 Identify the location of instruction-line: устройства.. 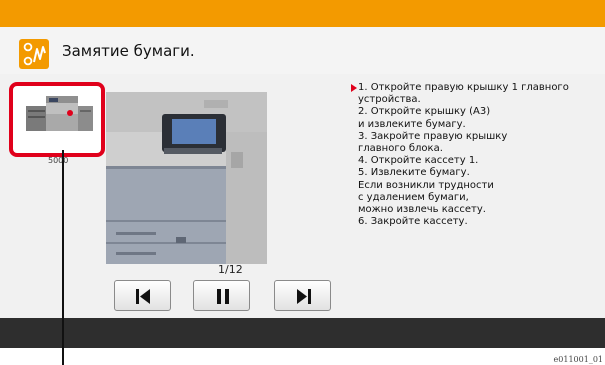
(389, 100).